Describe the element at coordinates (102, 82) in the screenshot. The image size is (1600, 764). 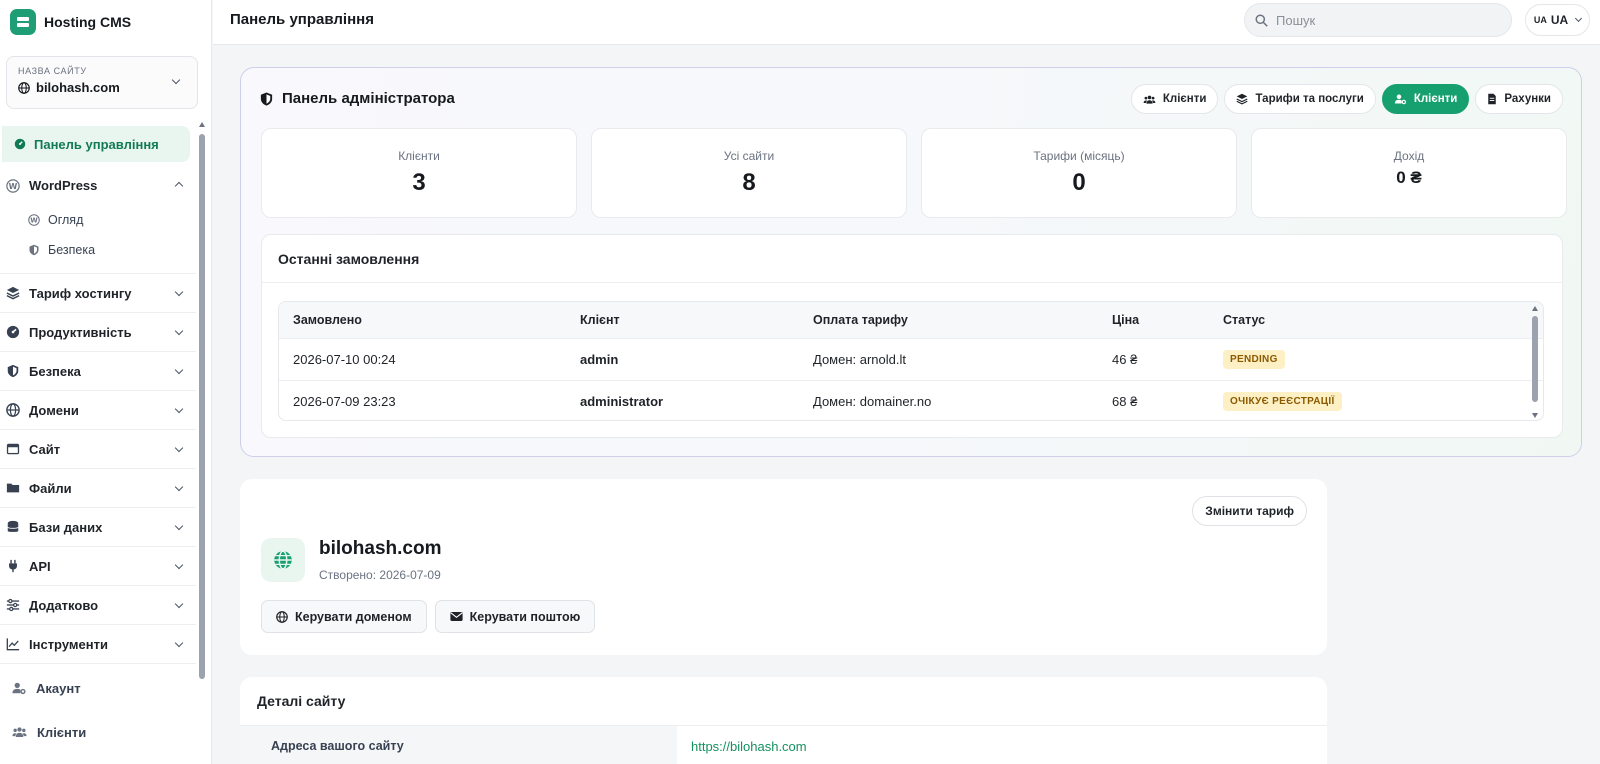
I see `site-selector: НАЗВА САЙТУ bilohash.com` at that location.